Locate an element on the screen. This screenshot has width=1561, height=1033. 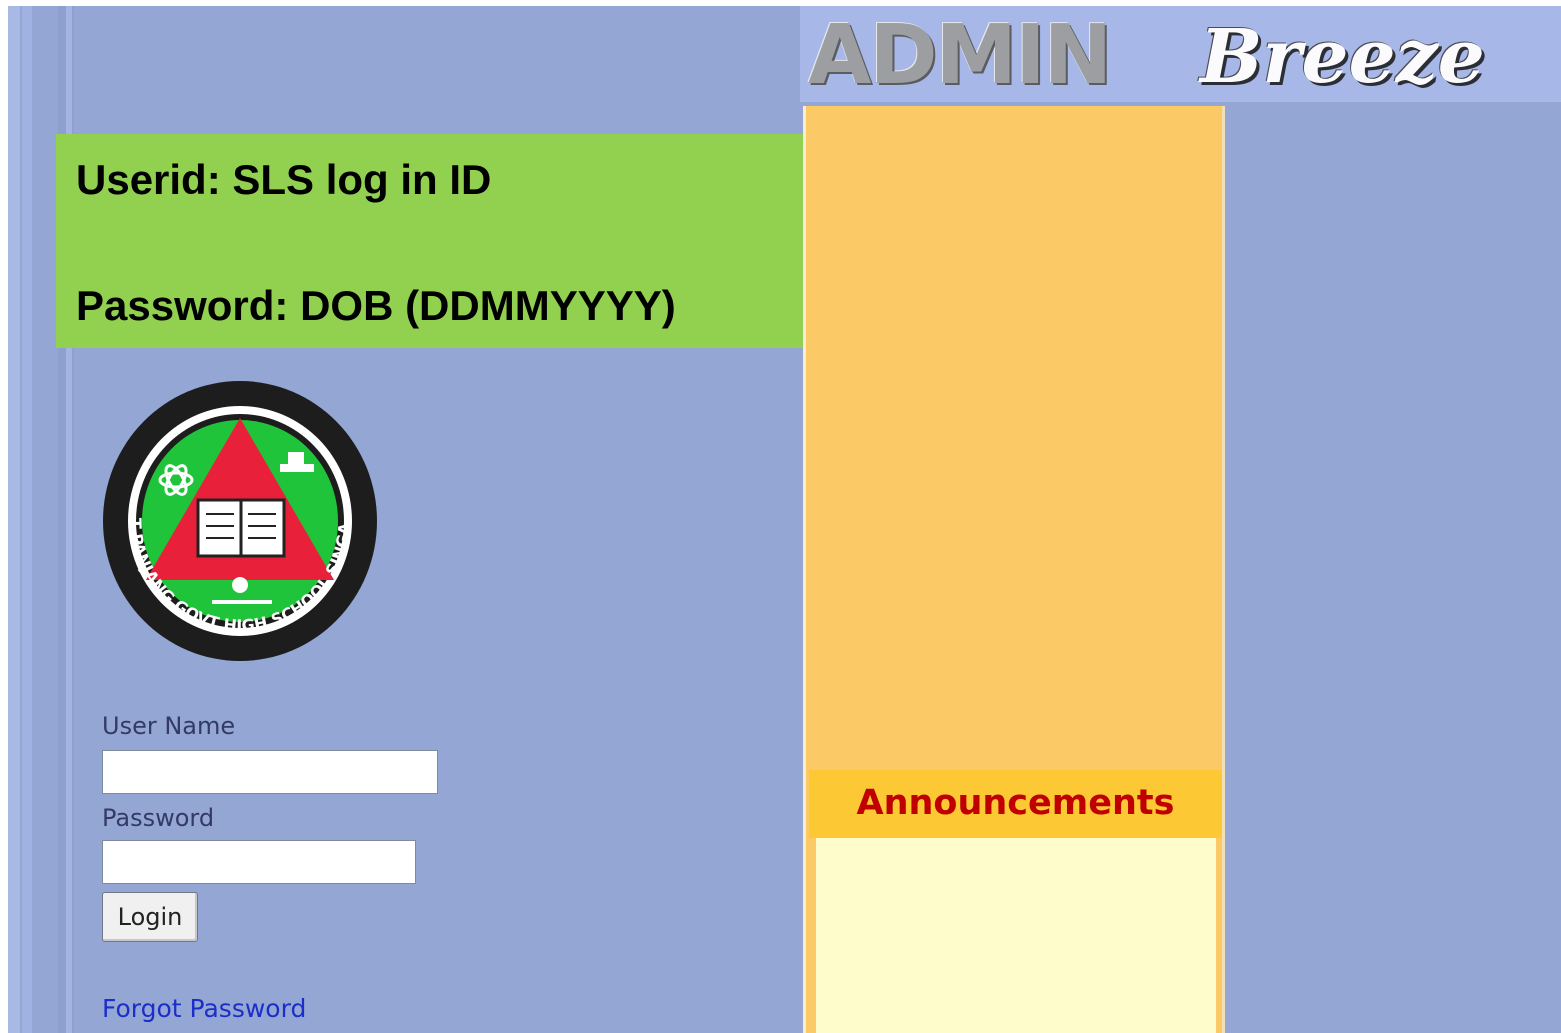
announcements-title: Announcements is located at coordinates (1015, 803).